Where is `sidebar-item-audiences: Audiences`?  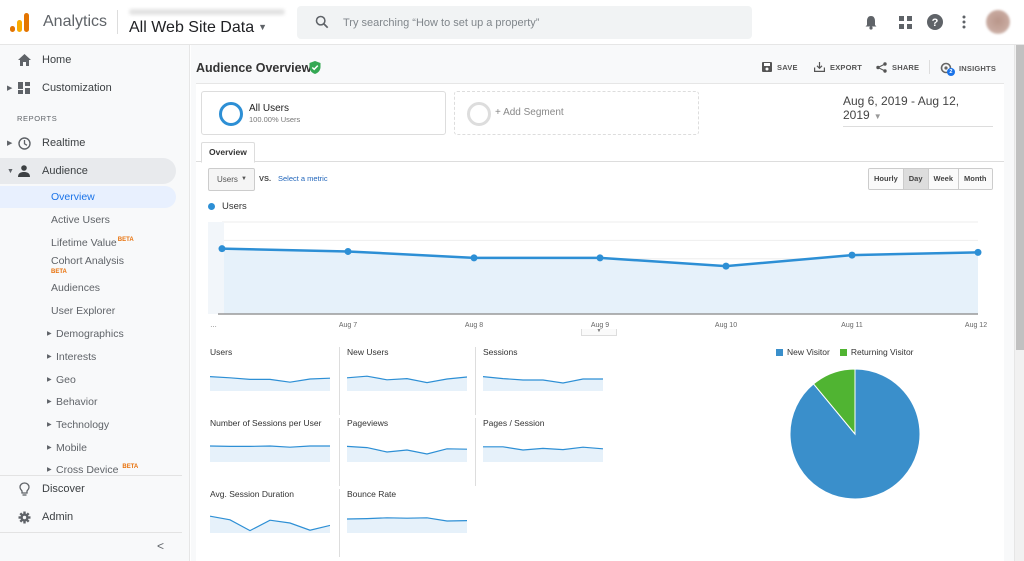 sidebar-item-audiences: Audiences is located at coordinates (88, 288).